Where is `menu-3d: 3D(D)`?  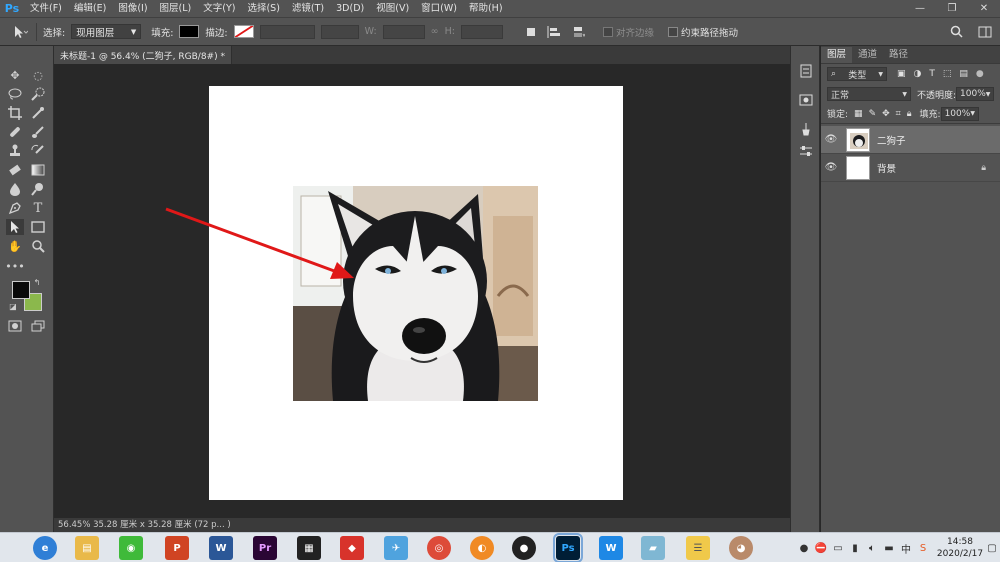 menu-3d: 3D(D) is located at coordinates (350, 8).